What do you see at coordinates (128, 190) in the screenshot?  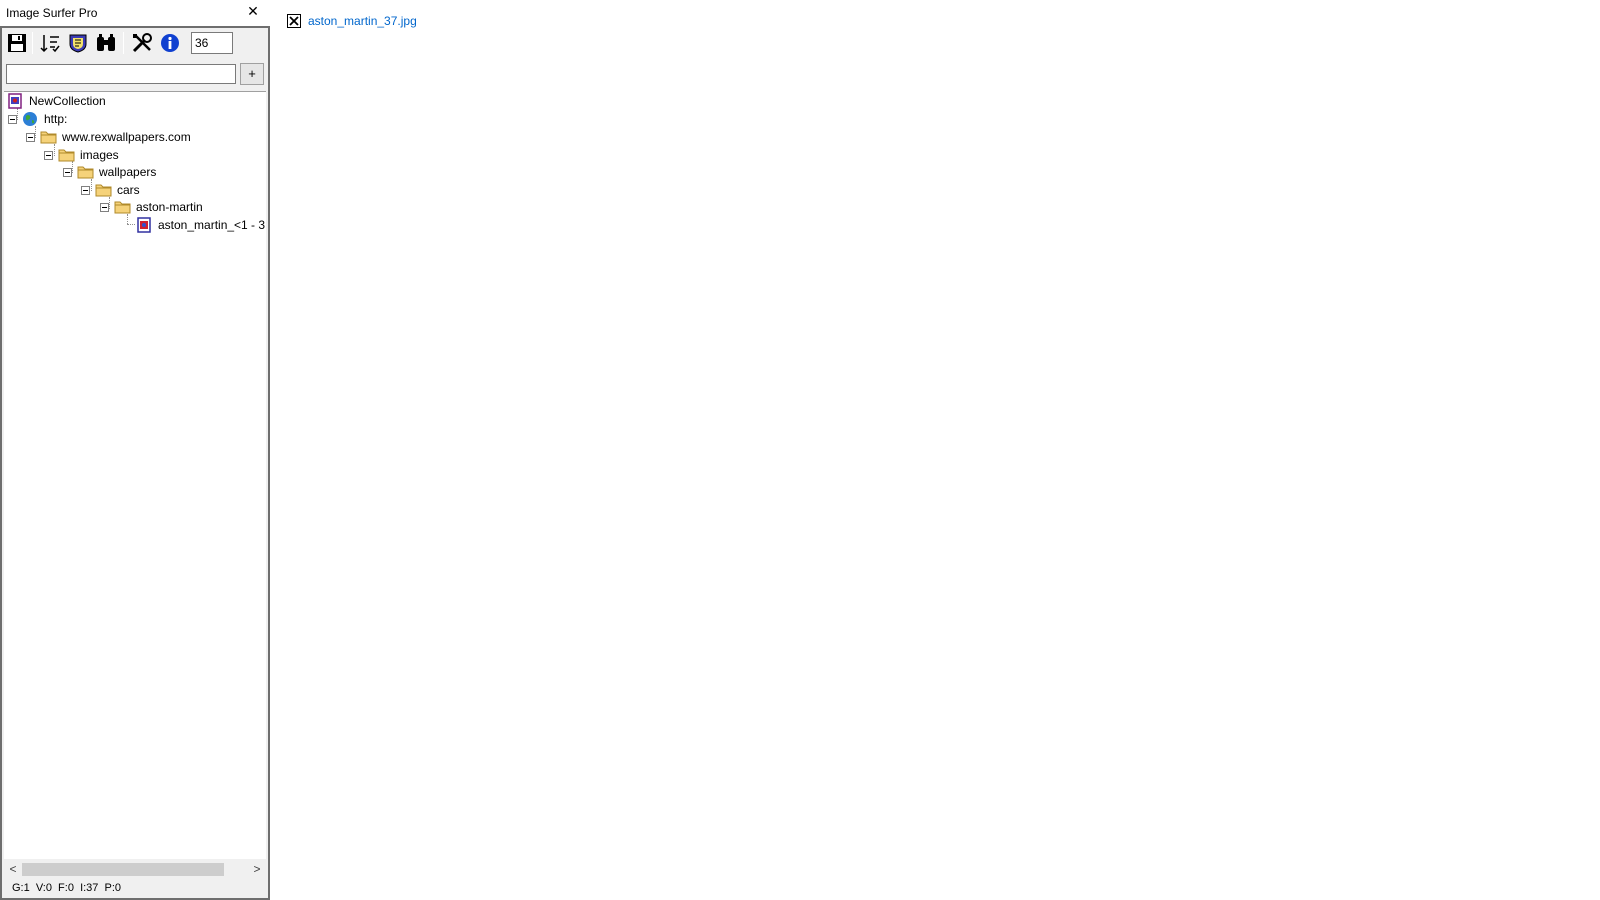 I see `tree-node-label: cars` at bounding box center [128, 190].